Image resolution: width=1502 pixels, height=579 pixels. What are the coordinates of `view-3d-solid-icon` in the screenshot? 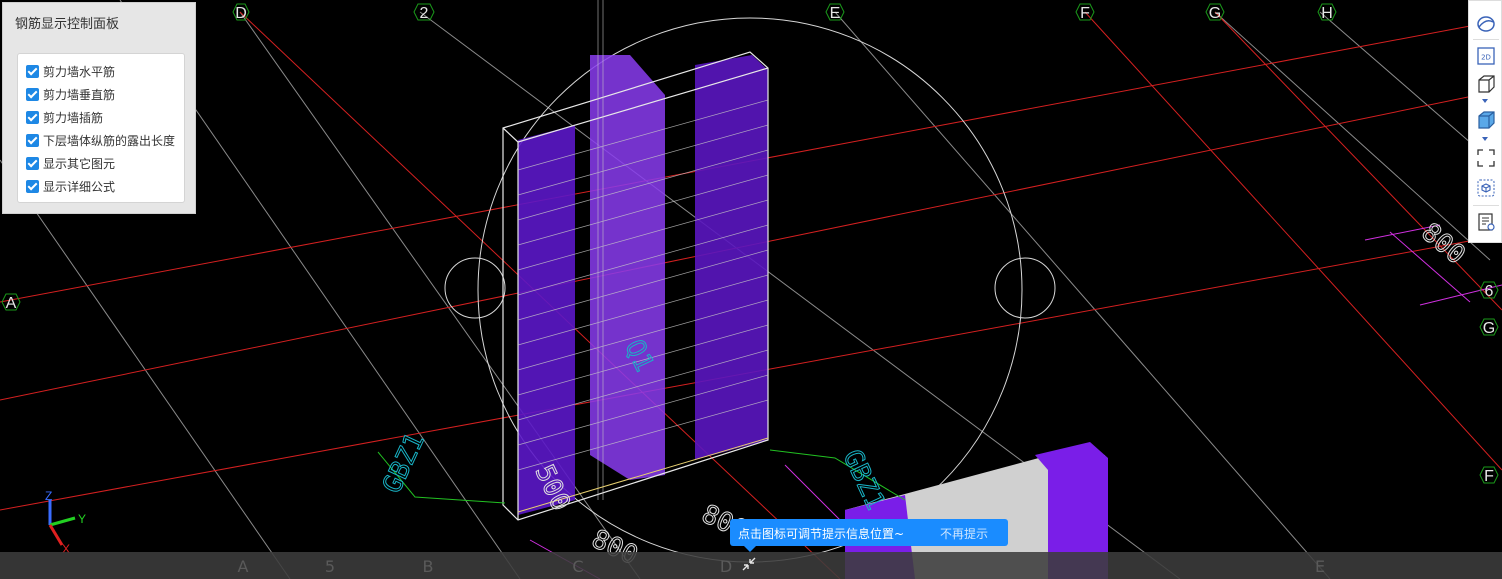 It's located at (1486, 120).